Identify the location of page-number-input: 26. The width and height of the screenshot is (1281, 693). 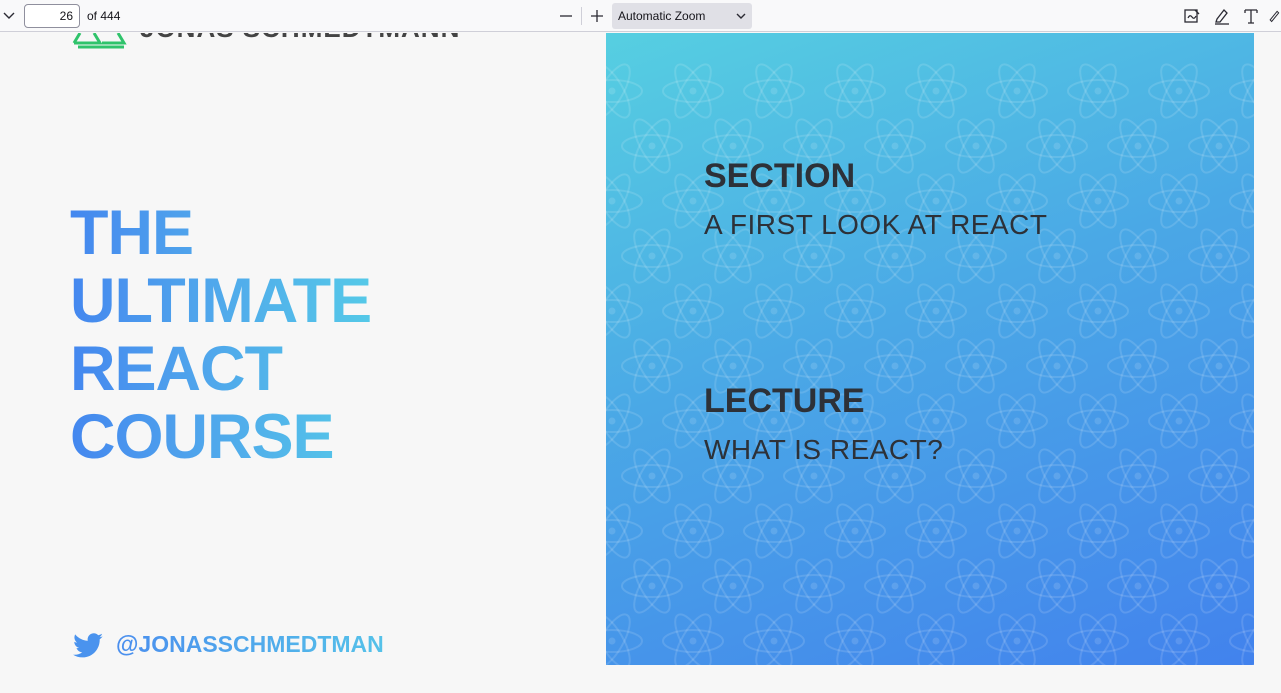
(52, 16).